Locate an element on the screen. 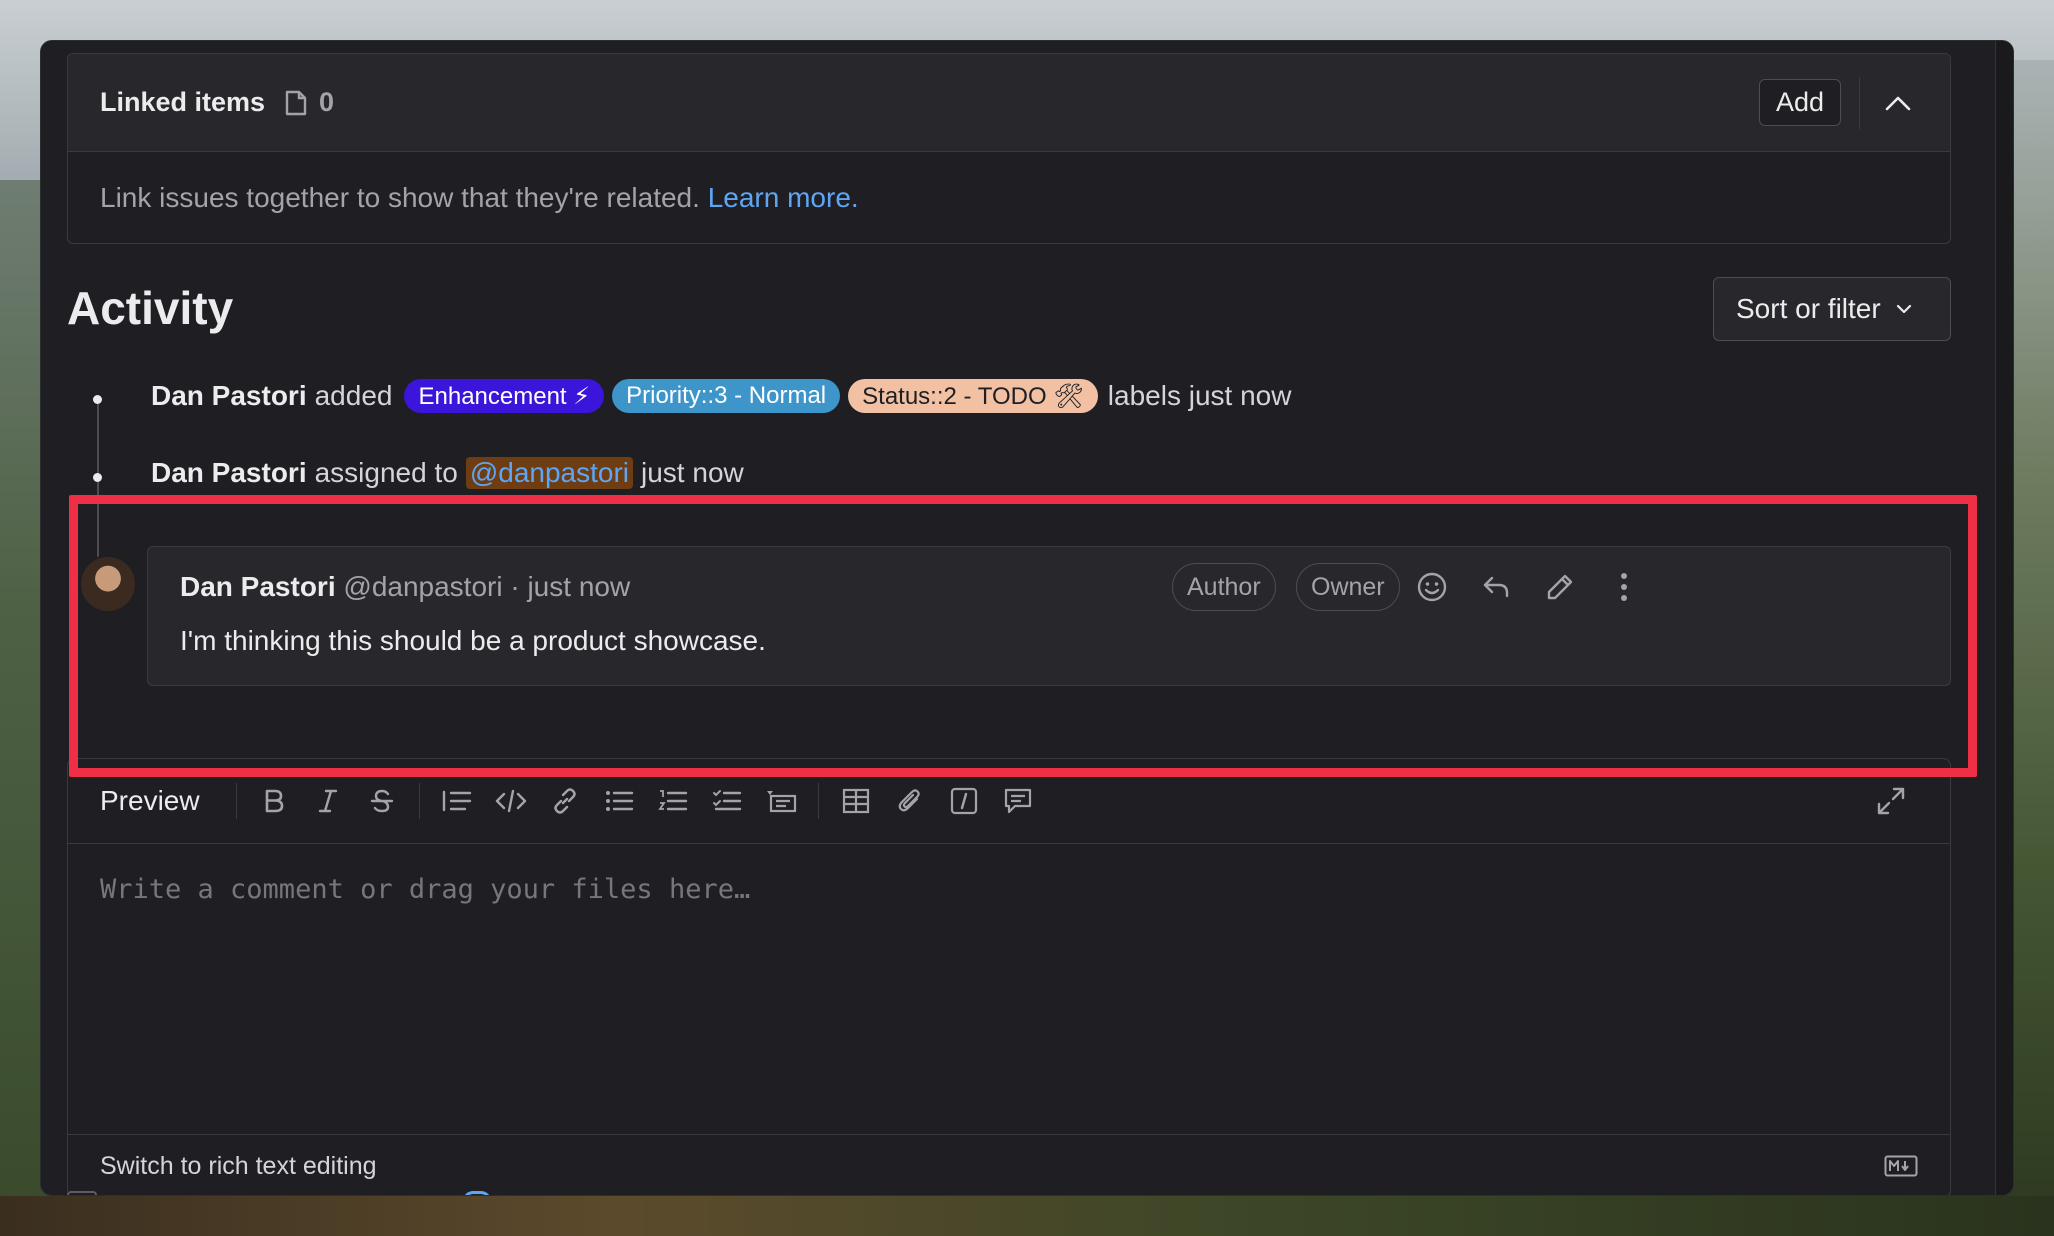 The width and height of the screenshot is (2054, 1236). cut-off-row is located at coordinates (367, 1193).